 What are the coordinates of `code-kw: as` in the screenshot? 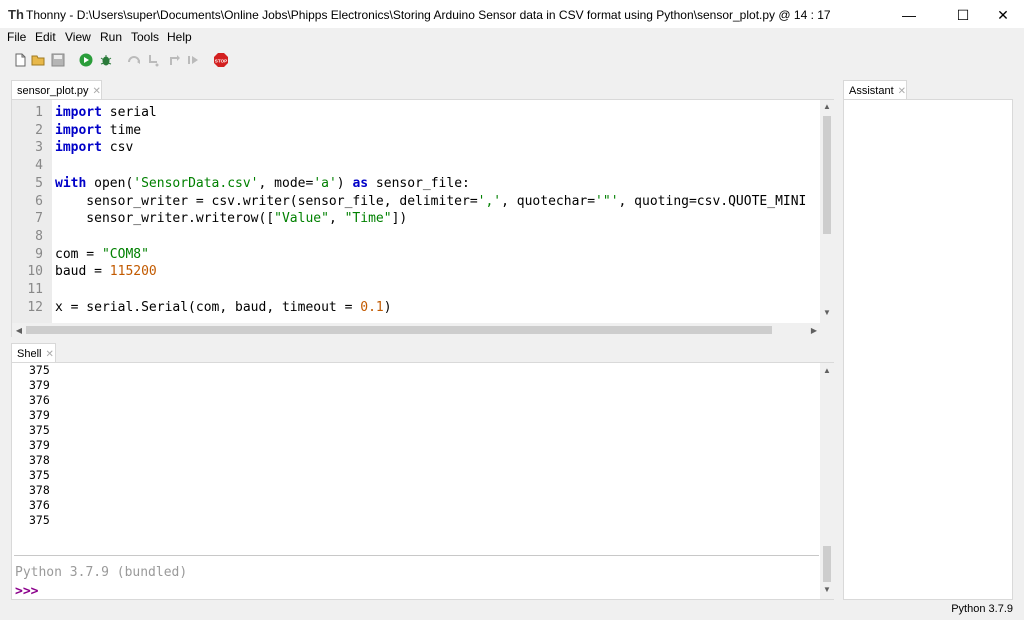 It's located at (360, 183).